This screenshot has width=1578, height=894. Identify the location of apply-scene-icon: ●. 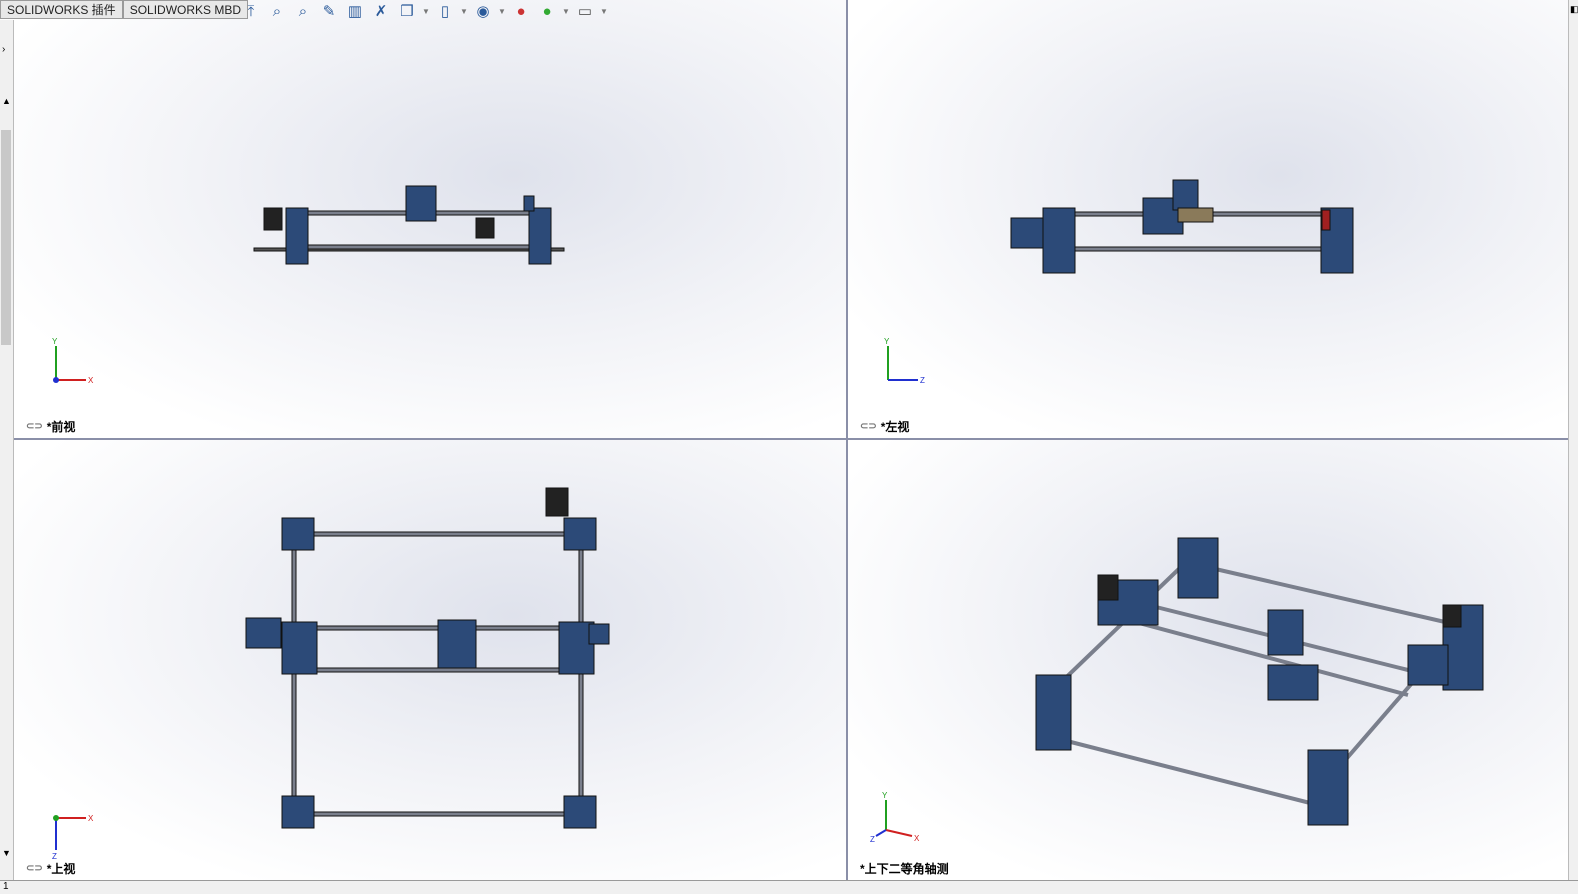
(547, 12).